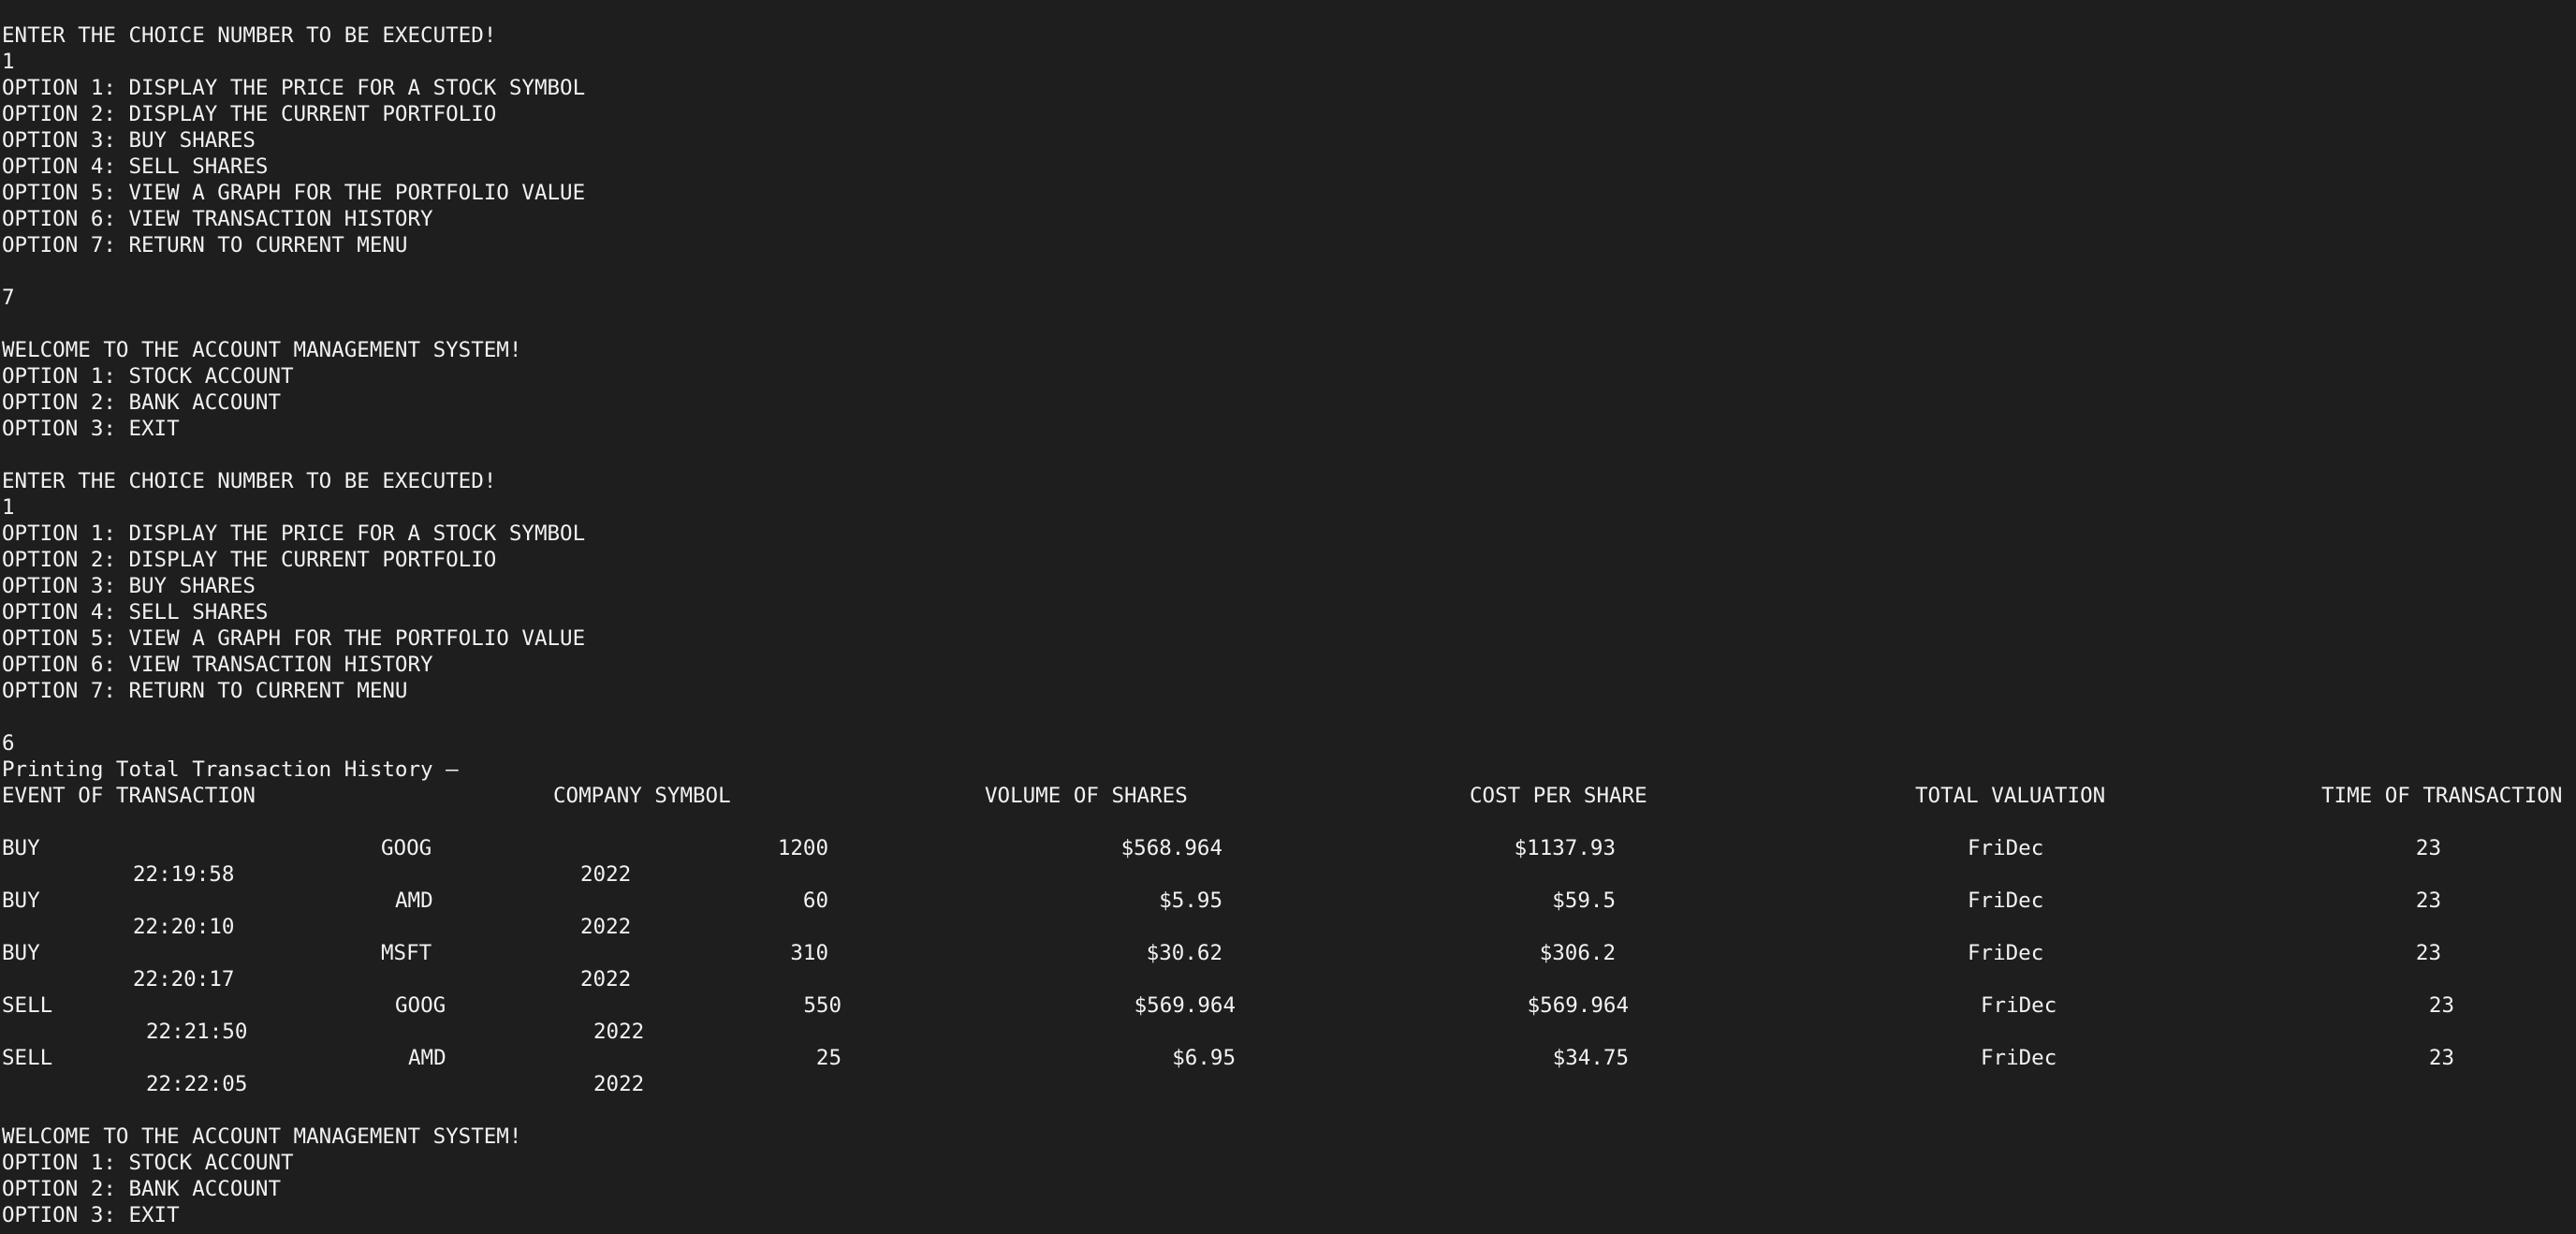 The image size is (2576, 1234). Describe the element at coordinates (197, 1032) in the screenshot. I see `transaction-time: 22:21:50` at that location.